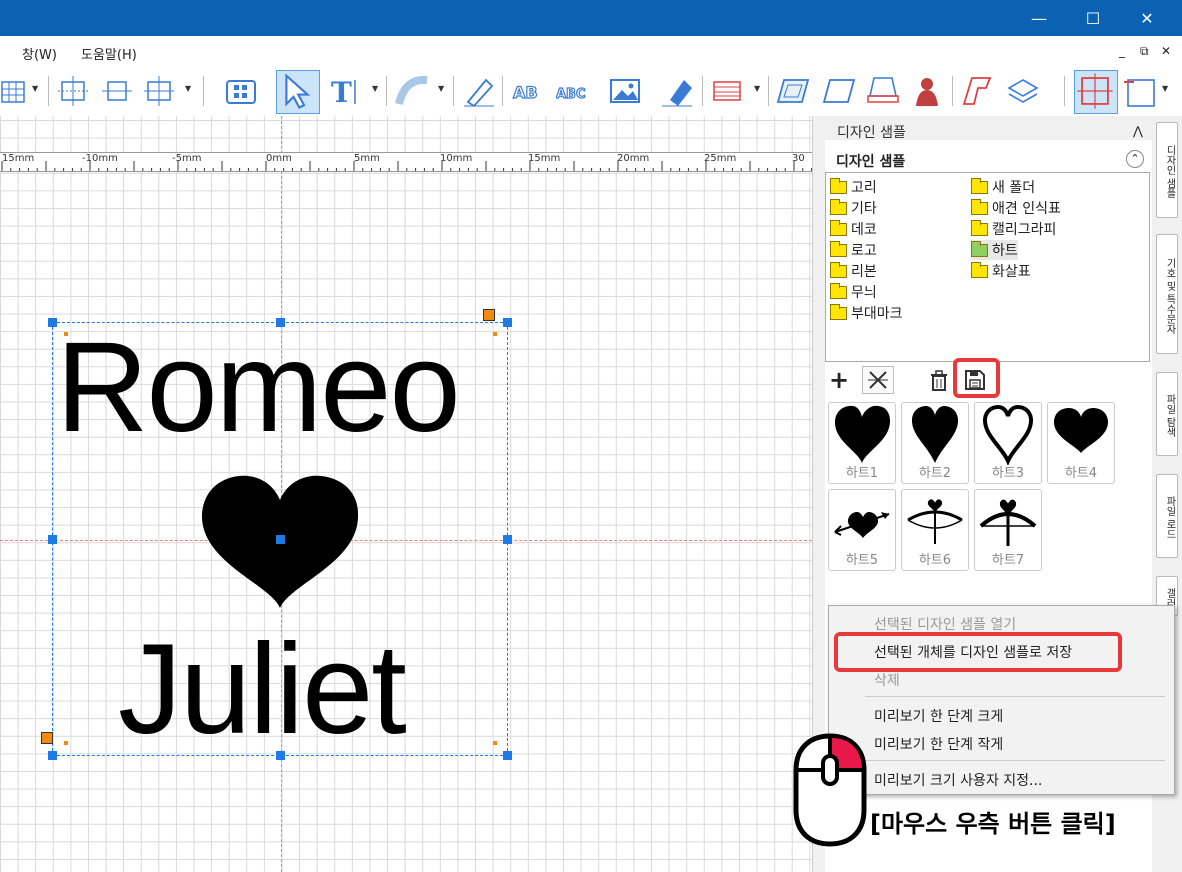  I want to click on heart-outline-icon, so click(1008, 435).